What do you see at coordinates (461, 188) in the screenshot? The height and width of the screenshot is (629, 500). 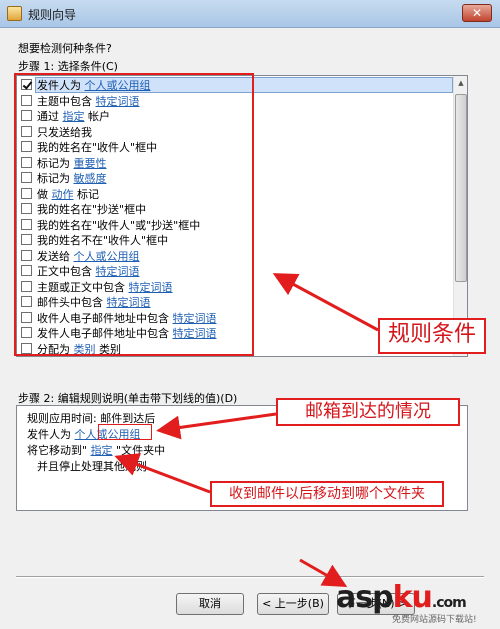 I see `scrollbar-thumb` at bounding box center [461, 188].